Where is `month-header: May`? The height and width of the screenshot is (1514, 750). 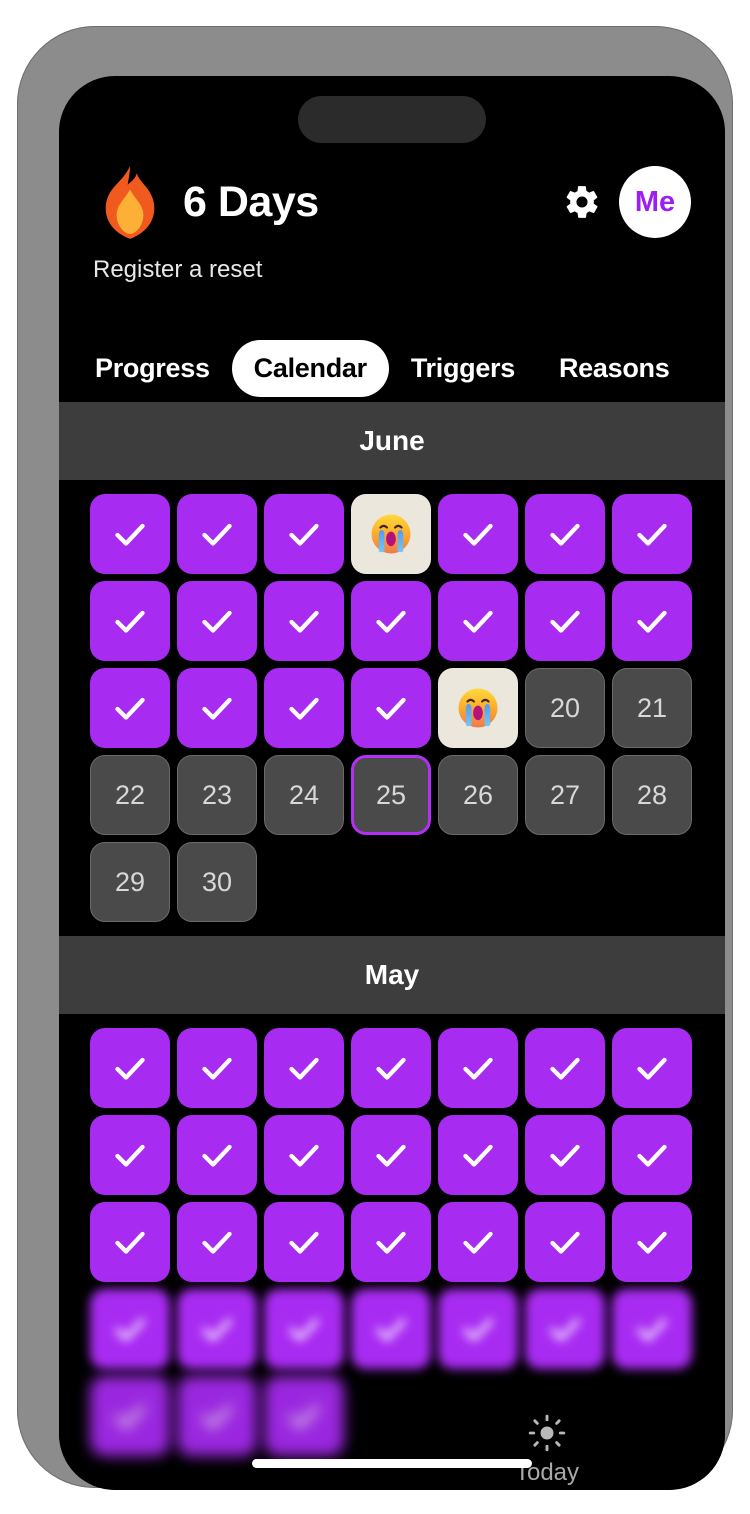
month-header: May is located at coordinates (392, 975).